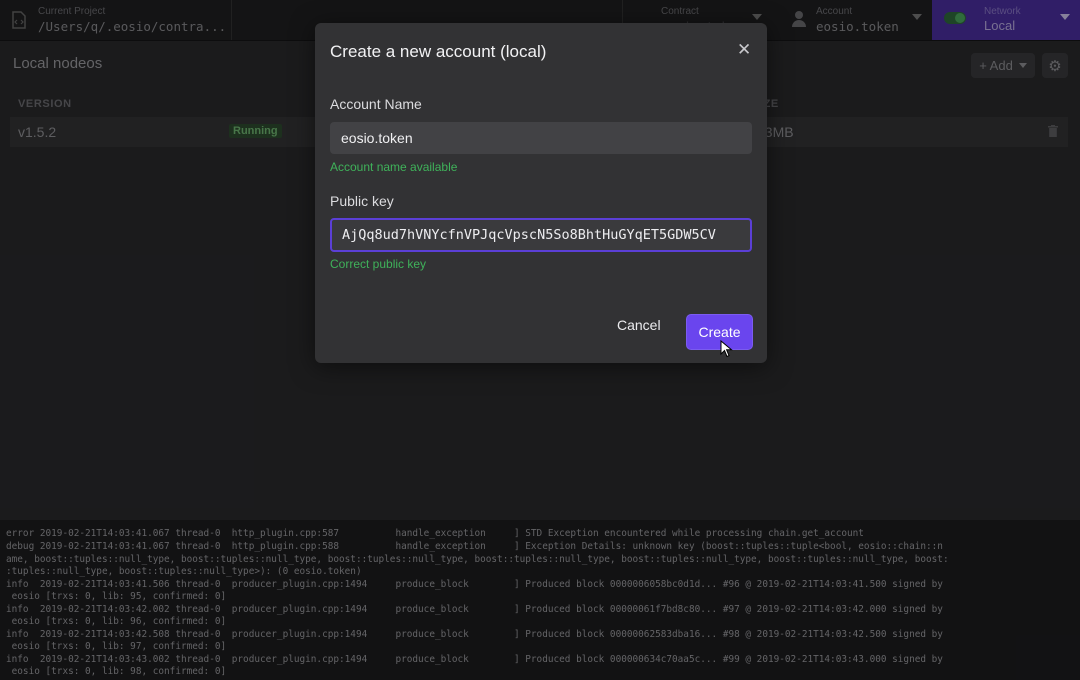  I want to click on account-name-help: Account name available, so click(394, 167).